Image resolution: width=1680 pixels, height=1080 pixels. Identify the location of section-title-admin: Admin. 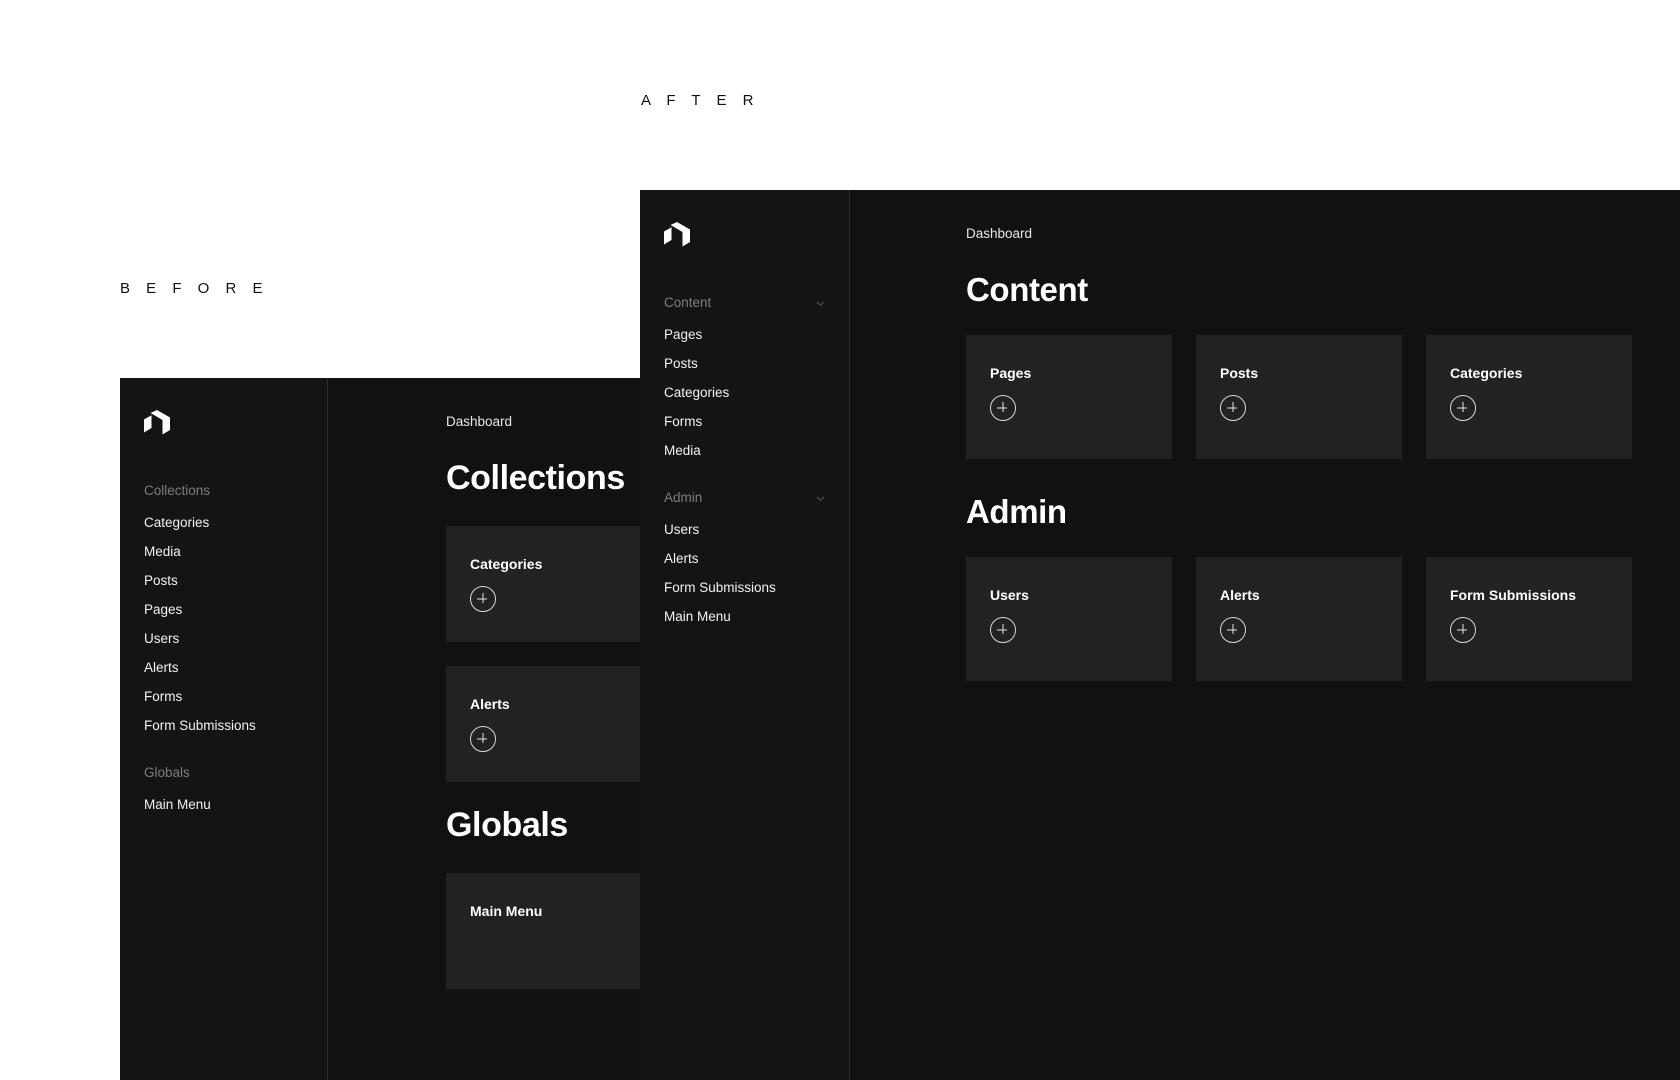
(1016, 511).